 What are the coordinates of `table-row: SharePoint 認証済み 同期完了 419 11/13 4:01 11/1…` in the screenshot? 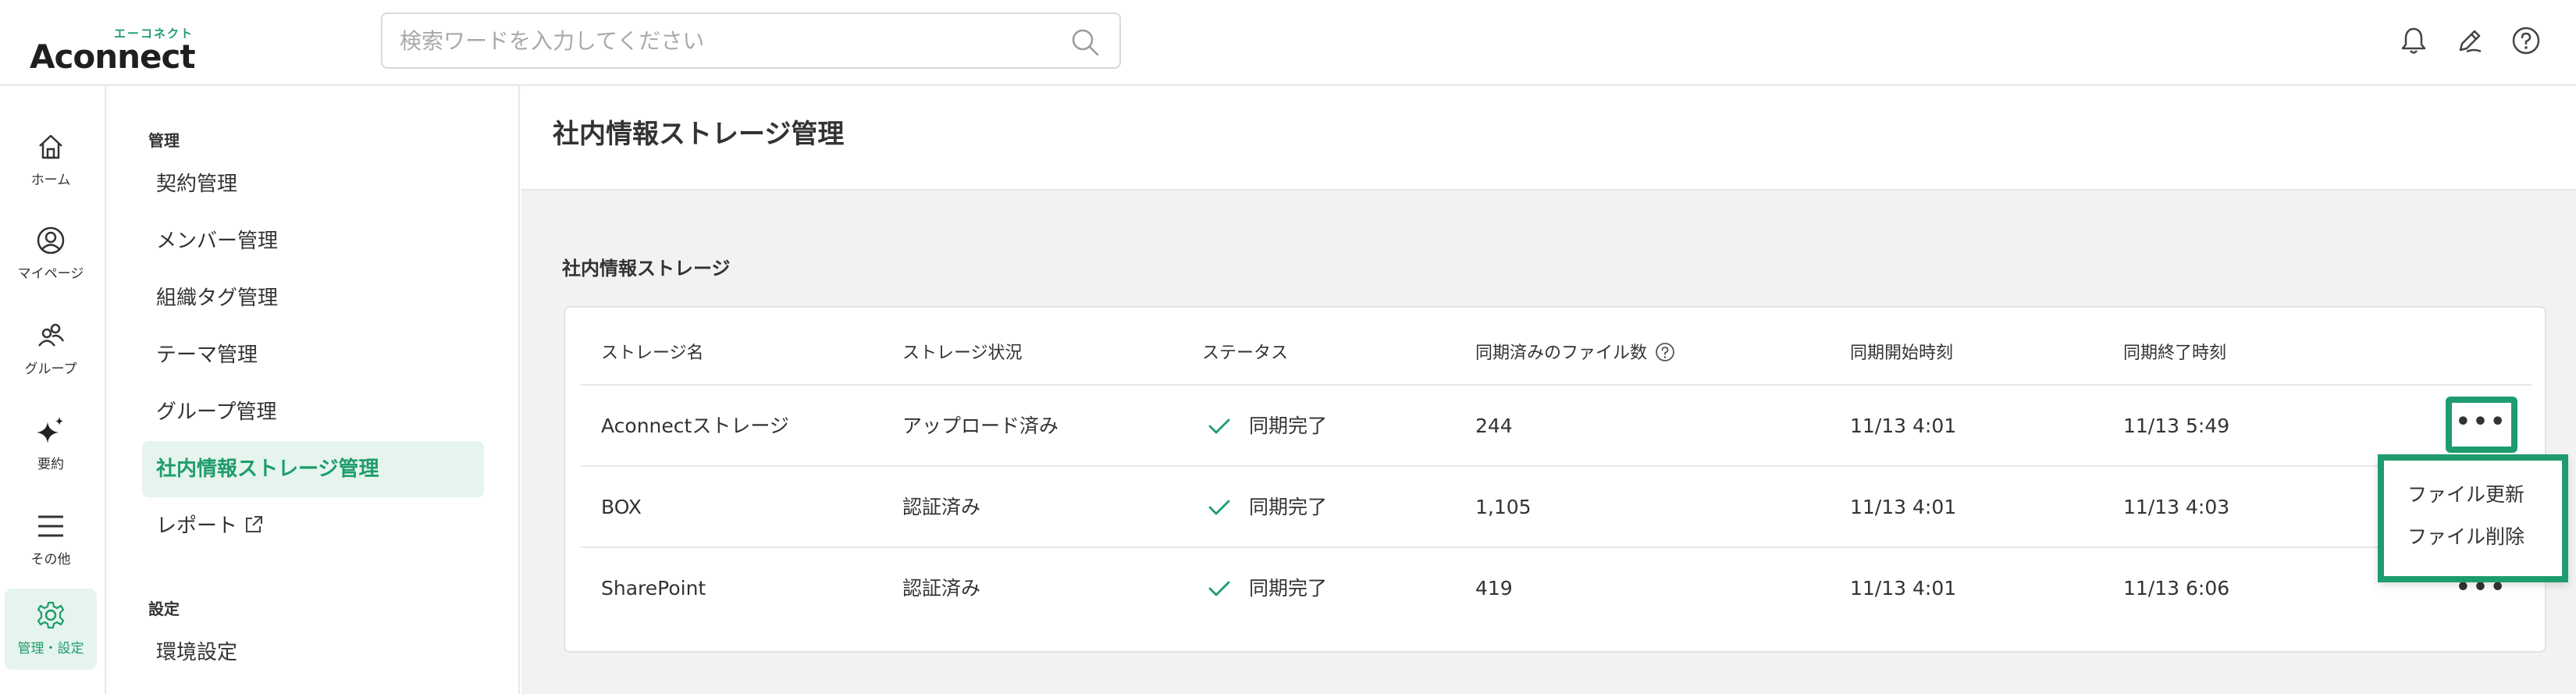 It's located at (1556, 588).